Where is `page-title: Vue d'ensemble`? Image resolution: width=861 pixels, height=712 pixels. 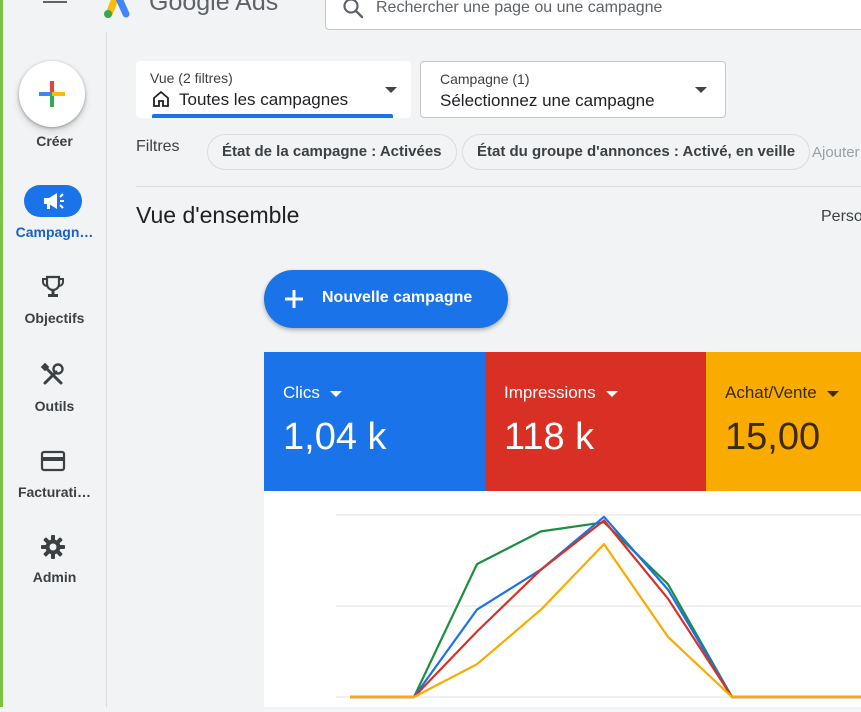 page-title: Vue d'ensemble is located at coordinates (218, 215).